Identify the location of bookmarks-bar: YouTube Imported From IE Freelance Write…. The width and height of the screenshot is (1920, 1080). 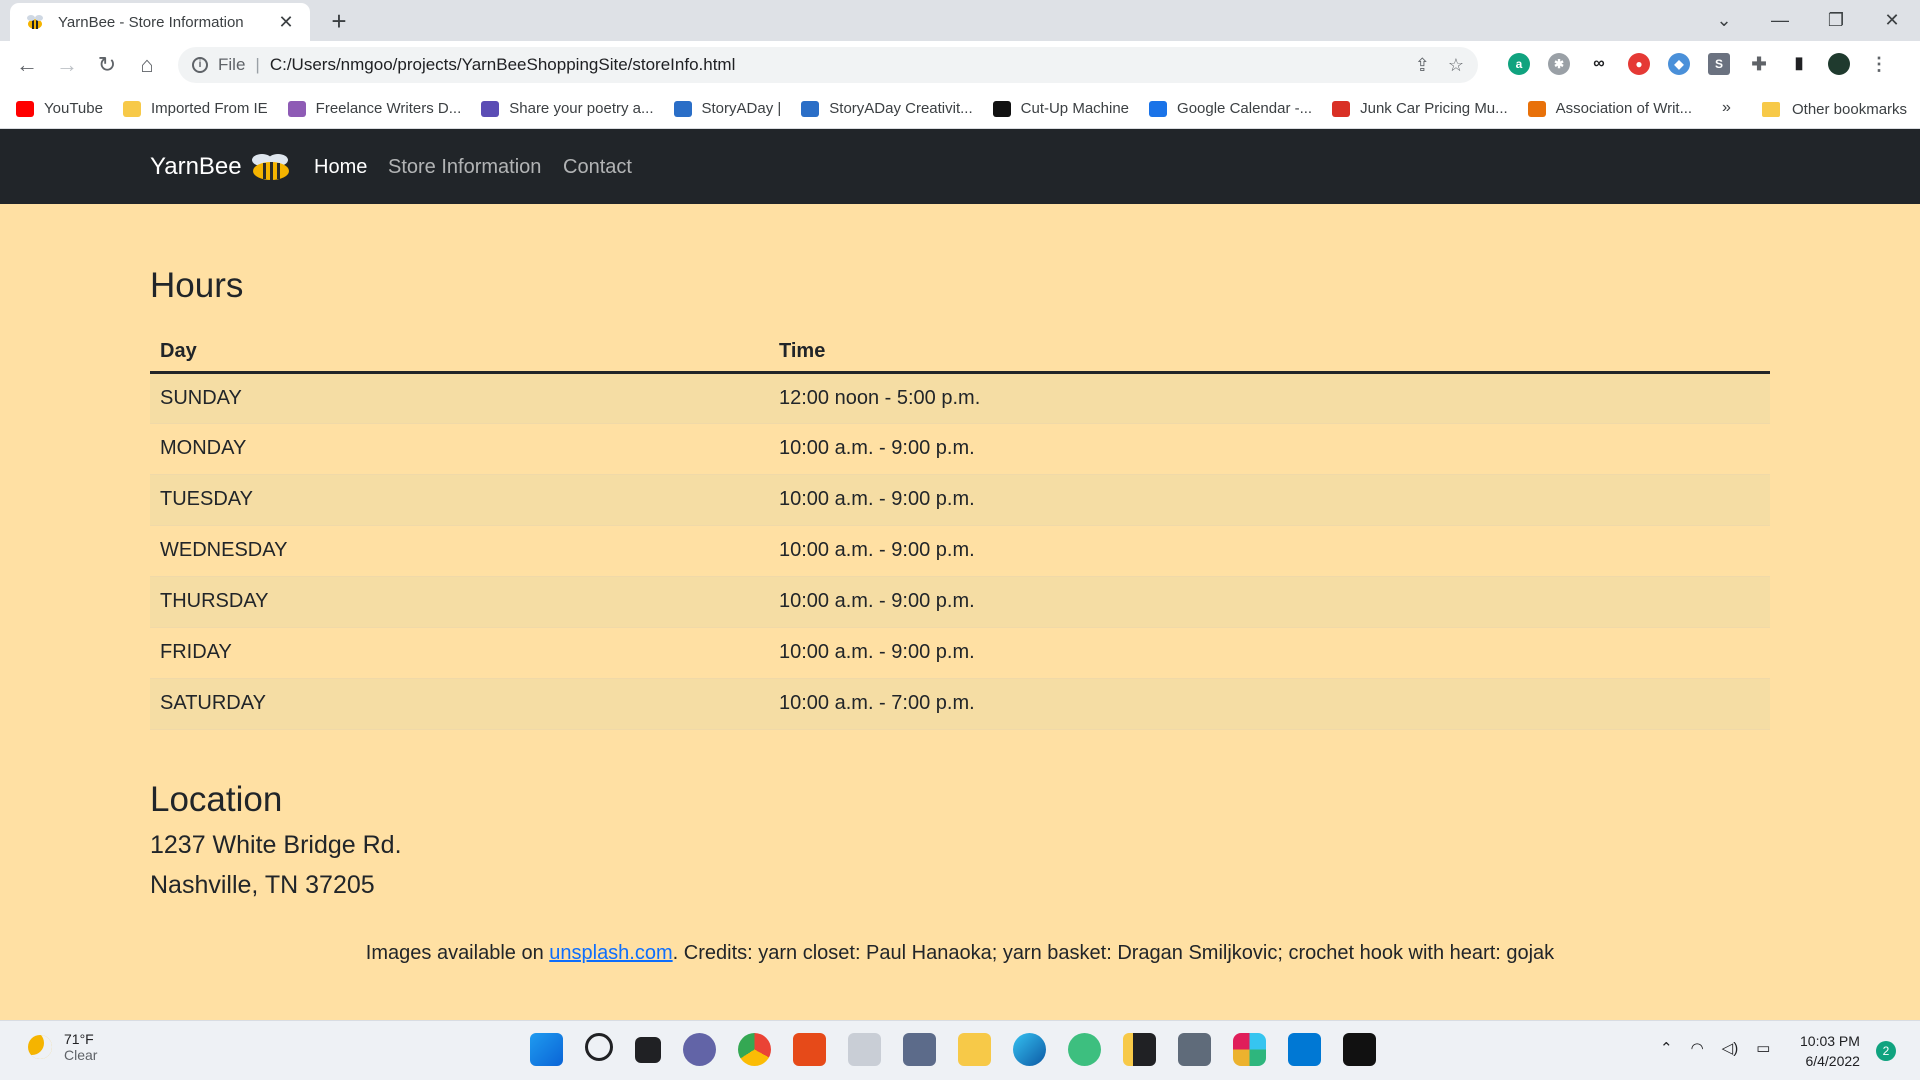
(960, 109).